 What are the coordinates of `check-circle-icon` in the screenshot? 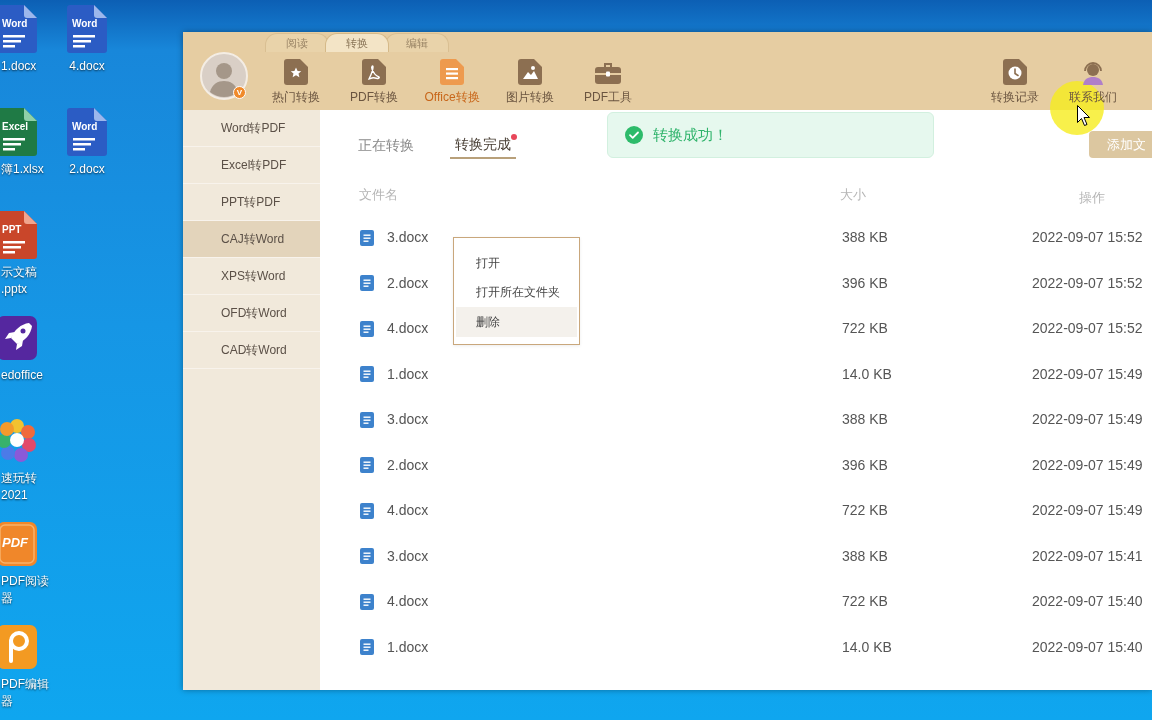 It's located at (634, 135).